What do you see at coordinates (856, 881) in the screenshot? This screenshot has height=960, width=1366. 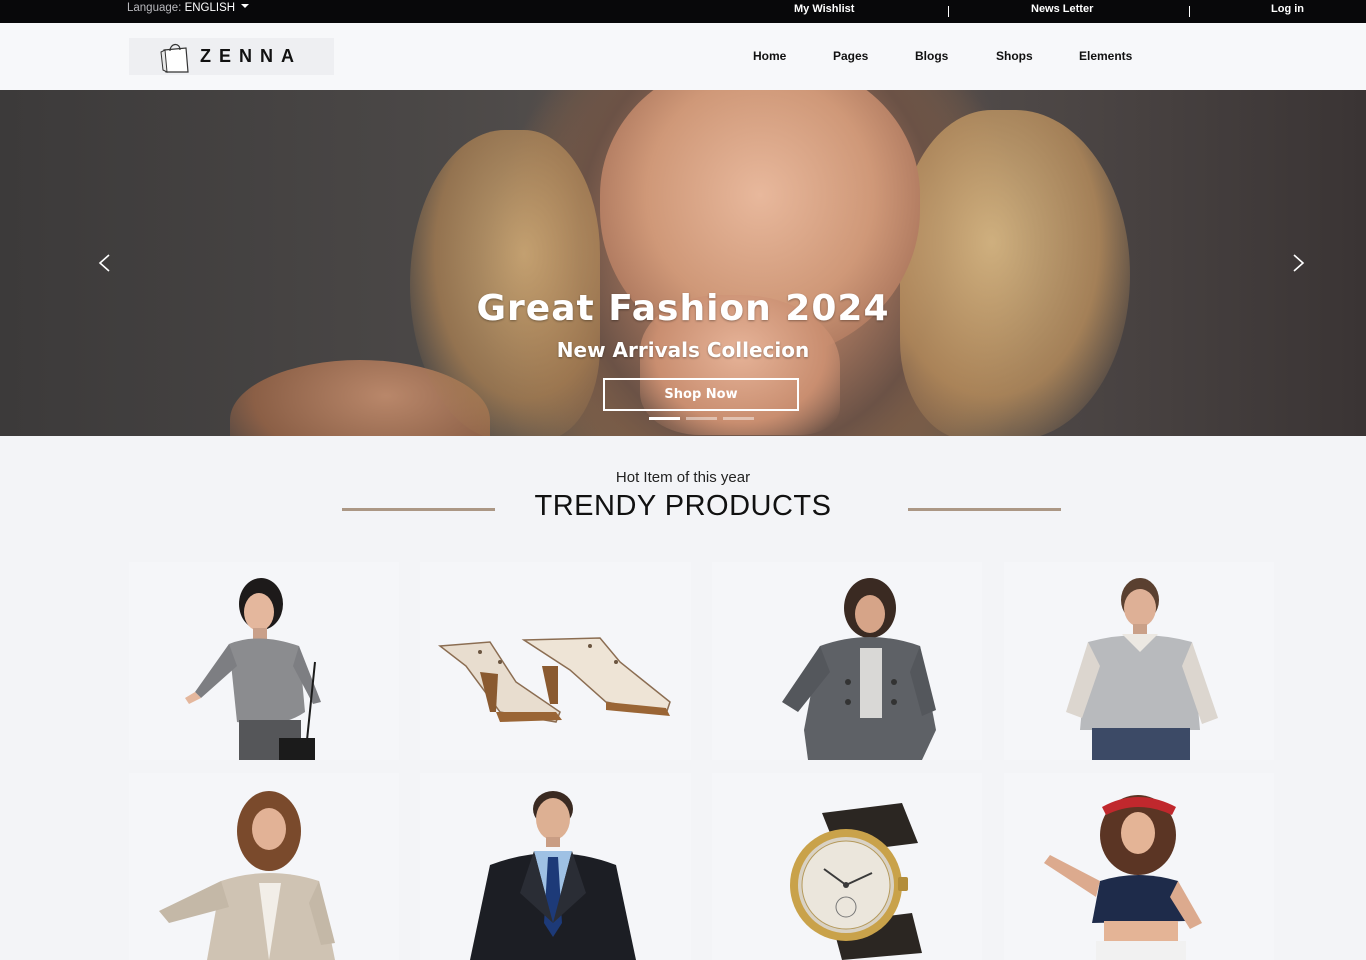 I see `gold-watch-image` at bounding box center [856, 881].